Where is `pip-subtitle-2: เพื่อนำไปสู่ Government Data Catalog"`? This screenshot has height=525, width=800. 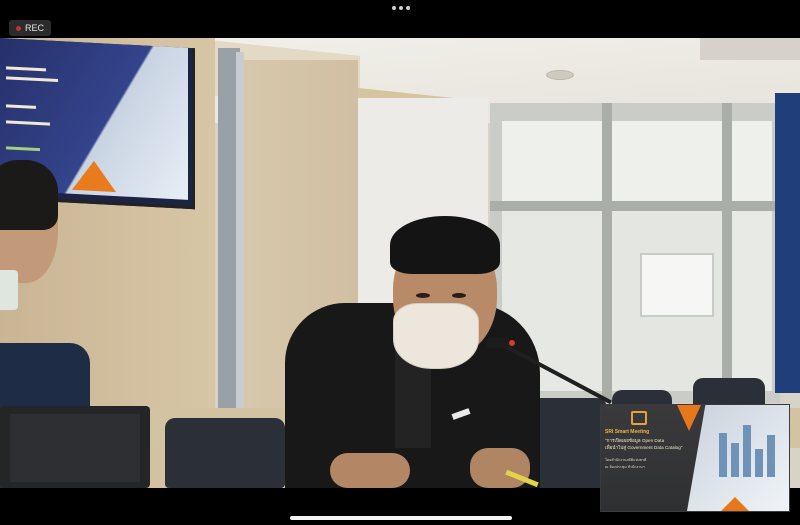
pip-subtitle-2: เพื่อนำไปสู่ Government Data Catalog" is located at coordinates (644, 447).